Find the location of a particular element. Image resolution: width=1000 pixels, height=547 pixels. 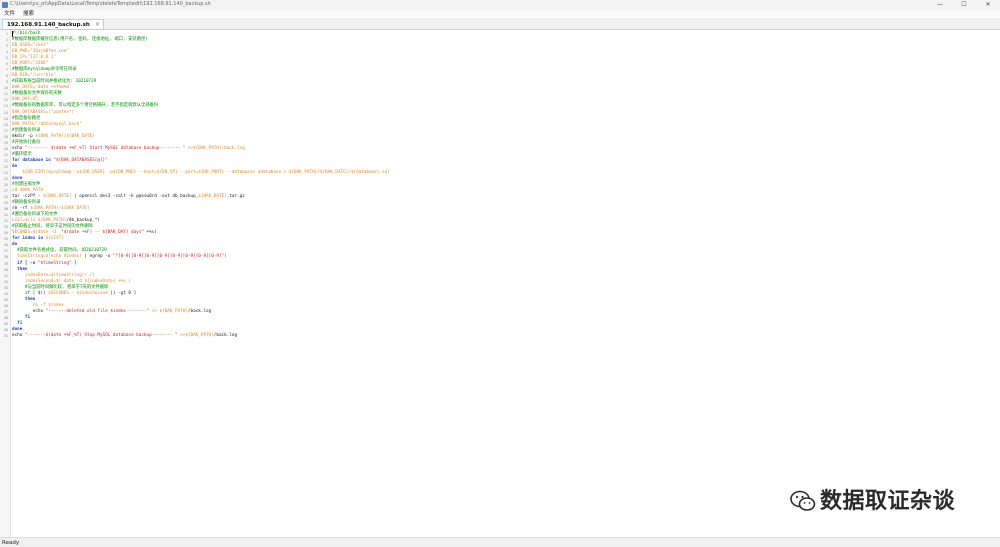

code-token: DB_PWD="3Sojm0fen.com" is located at coordinates (40, 52).